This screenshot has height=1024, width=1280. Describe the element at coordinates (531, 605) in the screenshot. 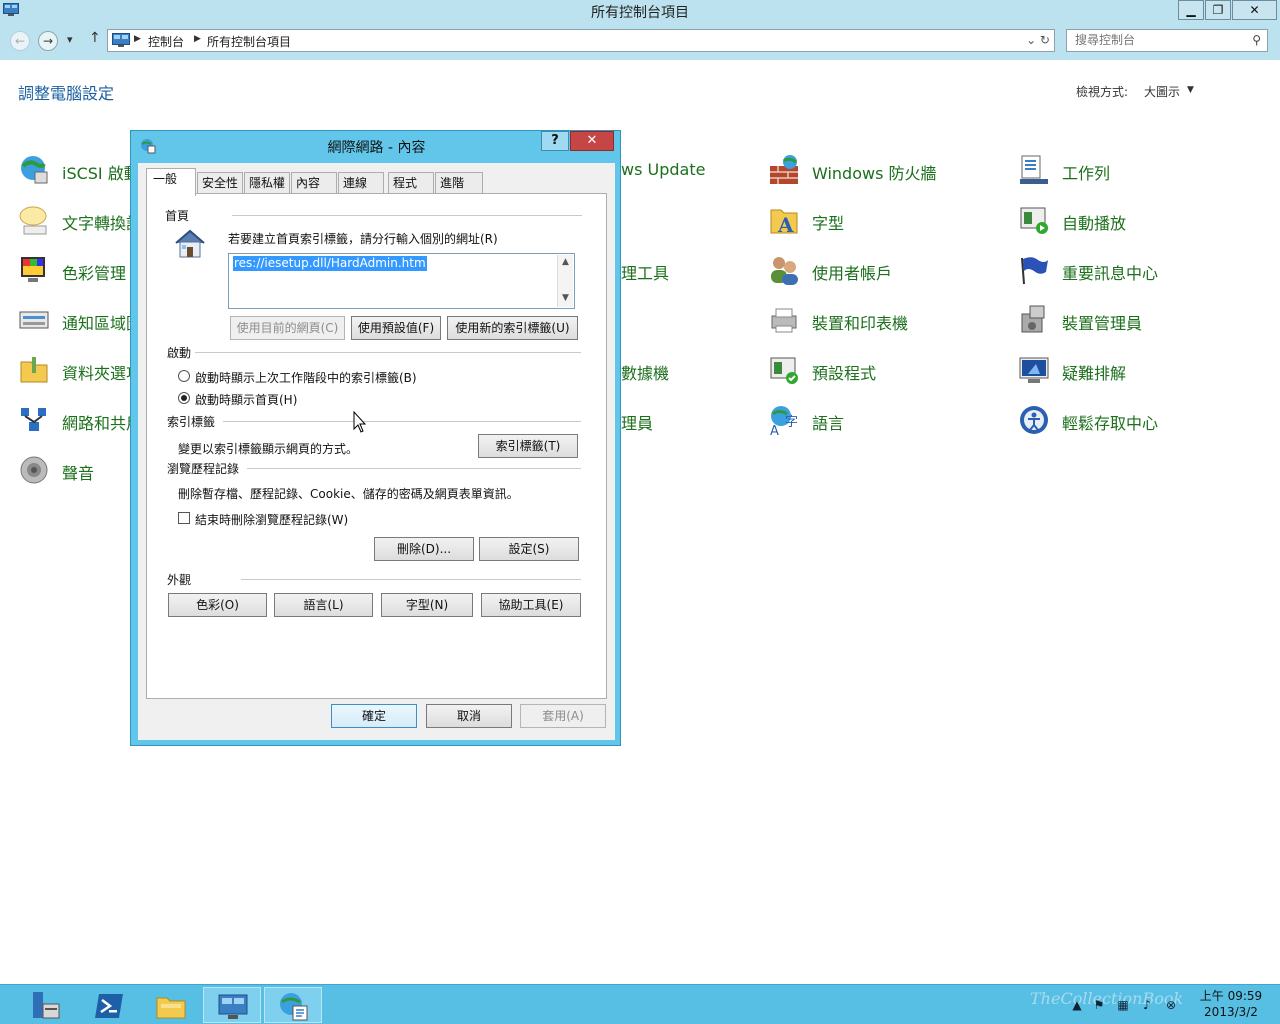

I see `accessibility-button: 協助工具(E)` at that location.